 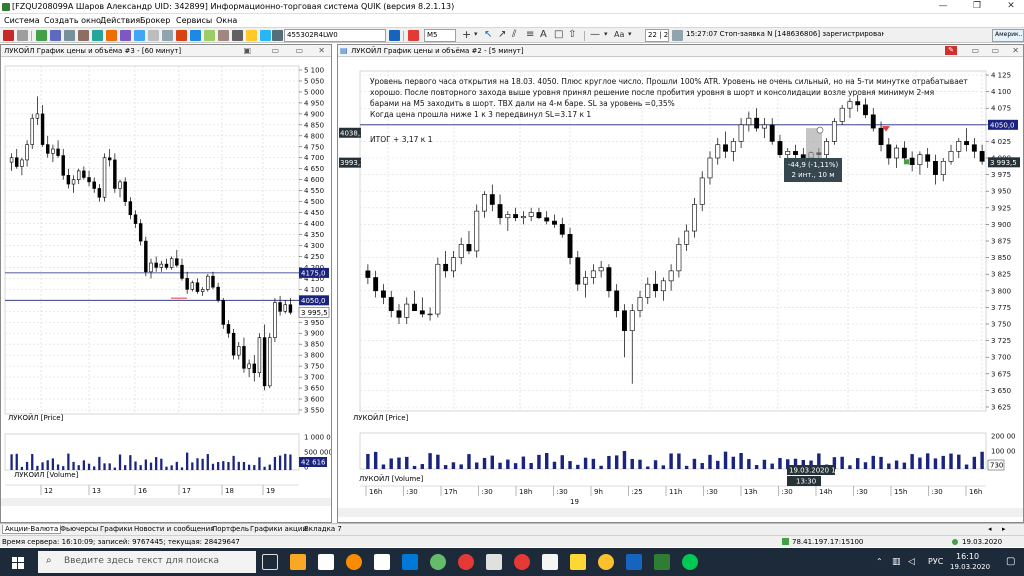 What do you see at coordinates (22, 35) in the screenshot?
I see `save-icon` at bounding box center [22, 35].